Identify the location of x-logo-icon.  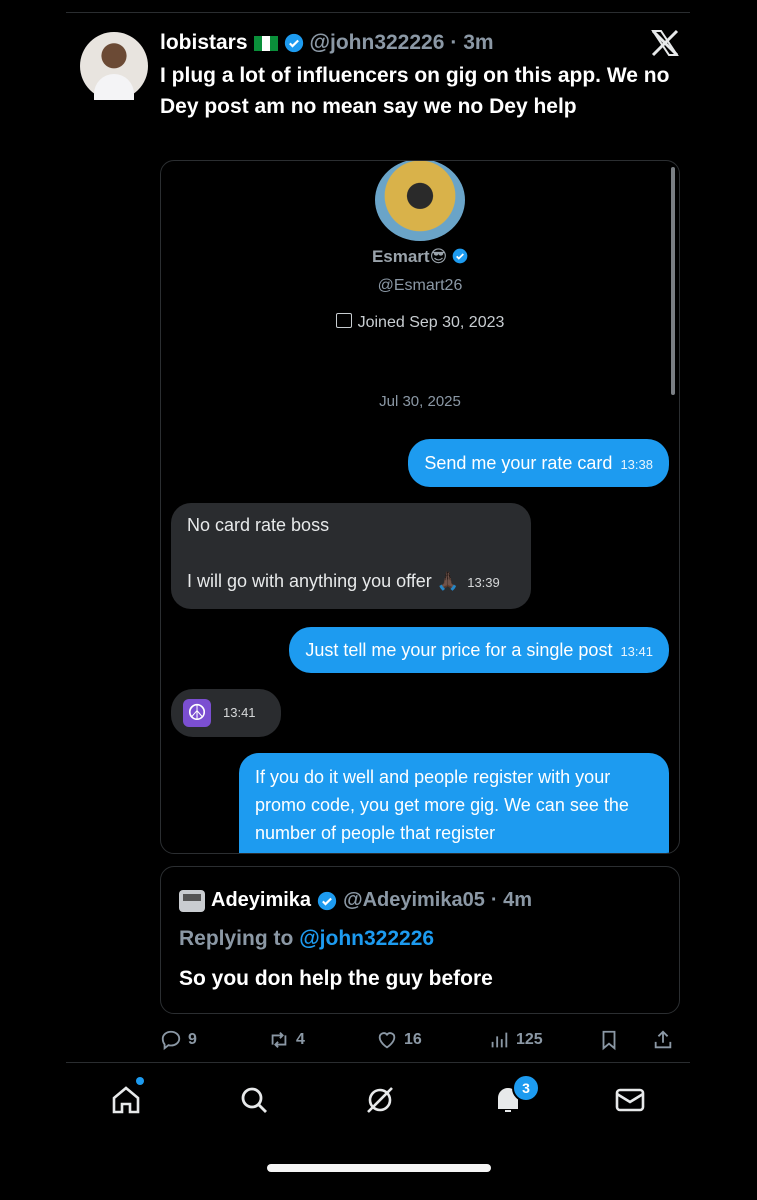
(665, 43).